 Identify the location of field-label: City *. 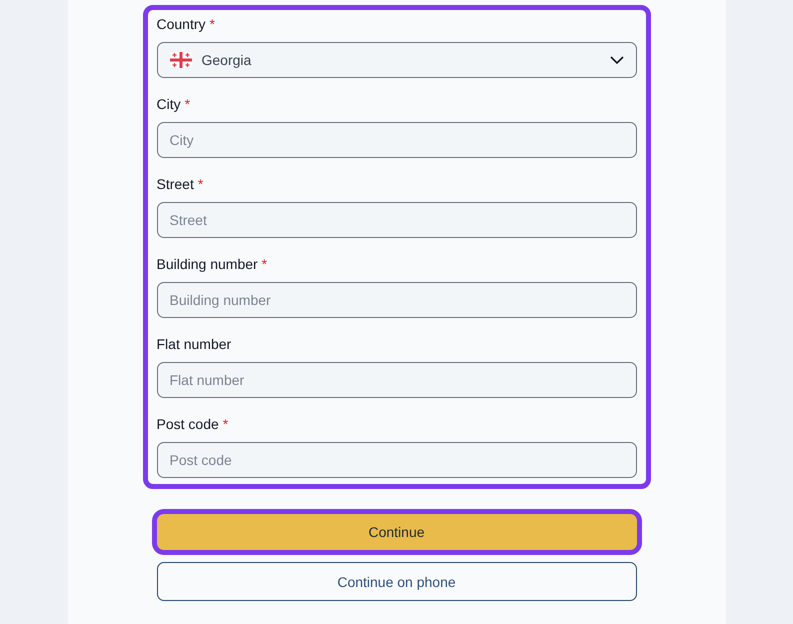
(174, 104).